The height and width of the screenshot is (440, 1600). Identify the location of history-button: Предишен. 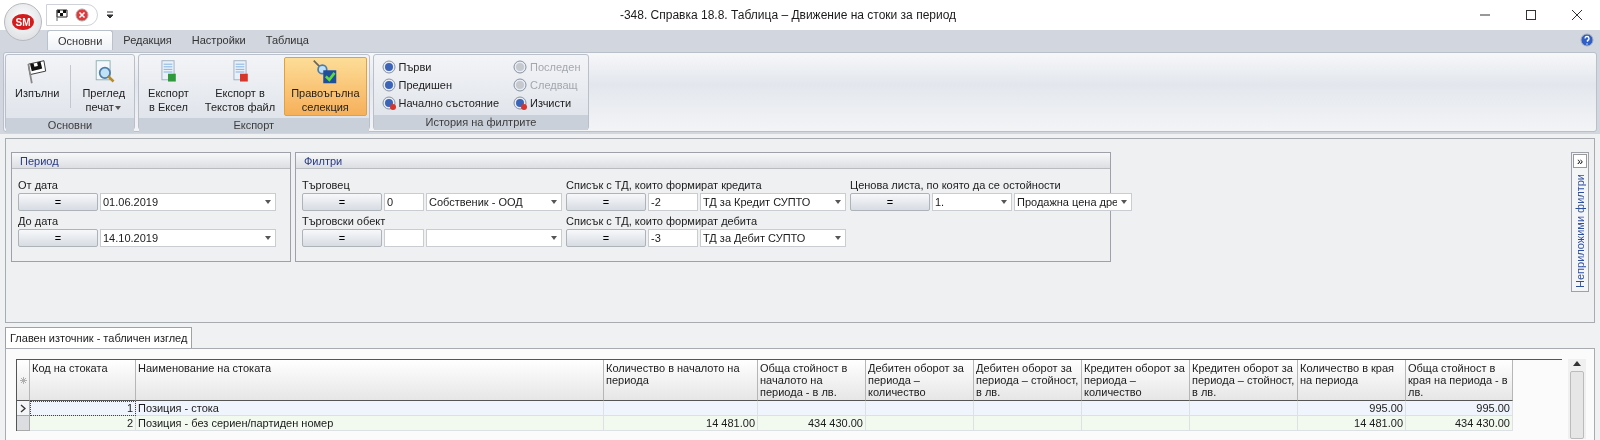
(440, 85).